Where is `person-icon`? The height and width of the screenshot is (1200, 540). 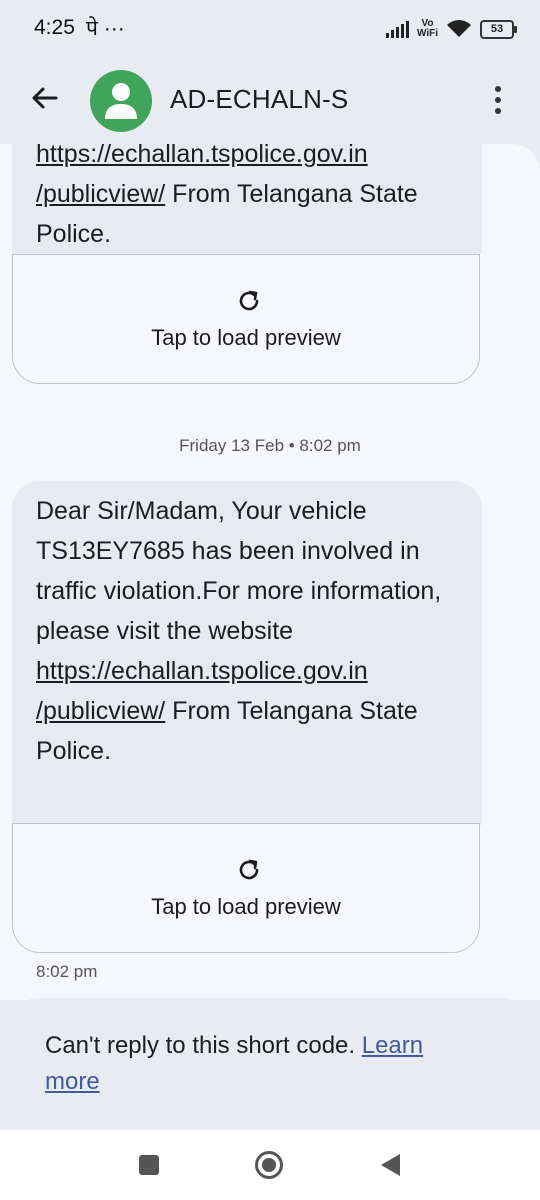
person-icon is located at coordinates (121, 101).